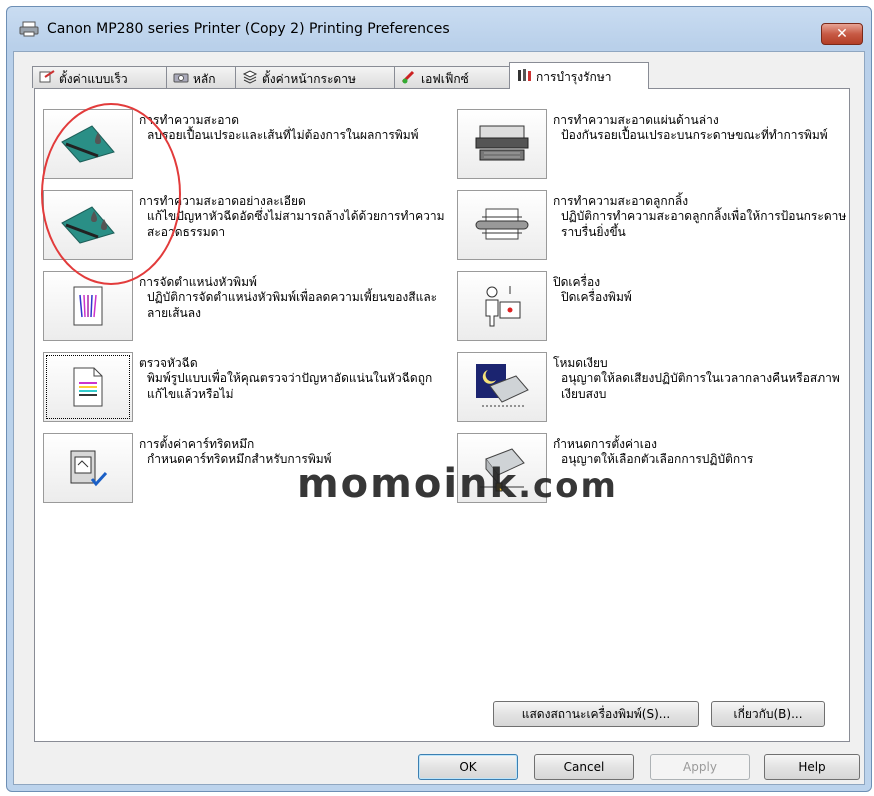 The height and width of the screenshot is (796, 874). I want to click on help-button: Help, so click(812, 767).